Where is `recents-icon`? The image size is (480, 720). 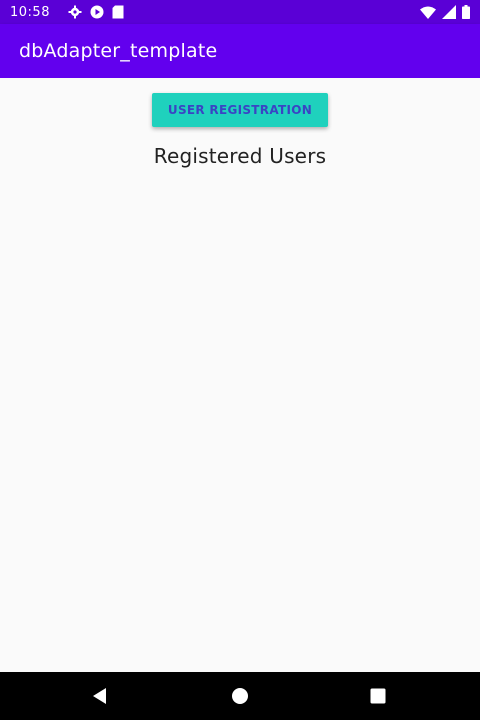
recents-icon is located at coordinates (378, 696).